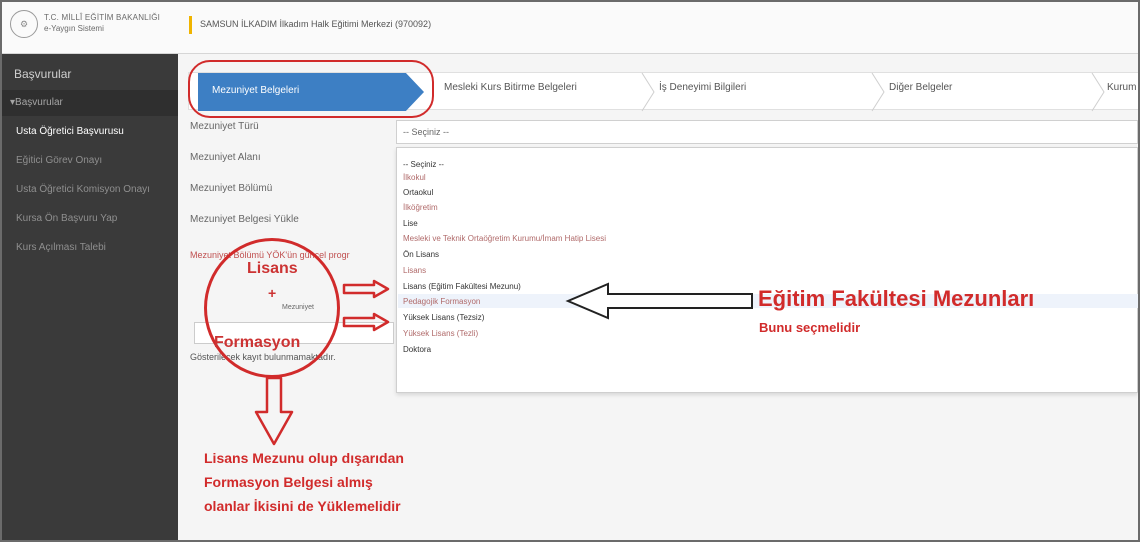  What do you see at coordinates (440, 333) in the screenshot?
I see `option-yuksek-lisans-tezli: Yüksek Lisans (Tezli)` at bounding box center [440, 333].